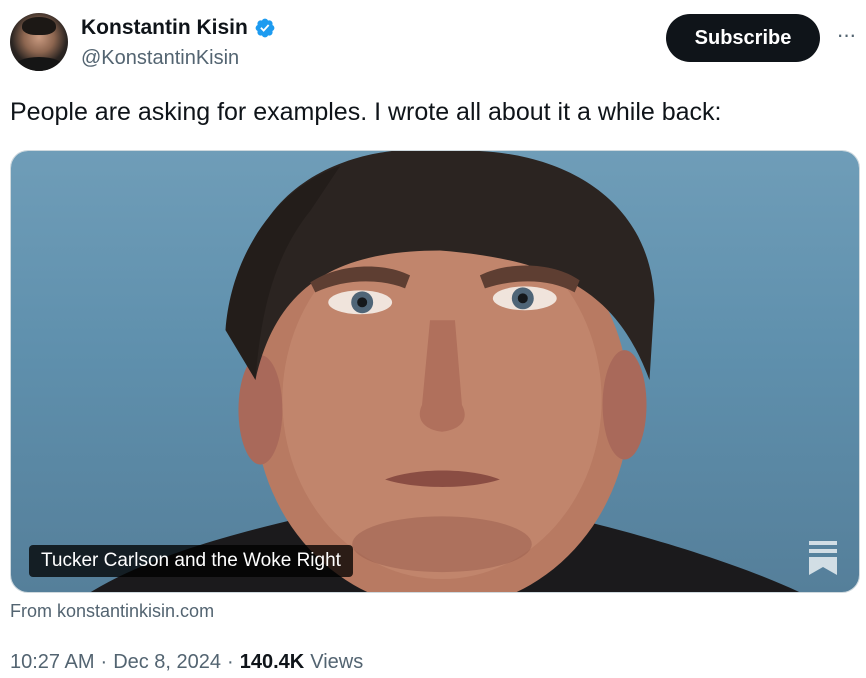  I want to click on subscribe-button: Subscribe, so click(743, 38).